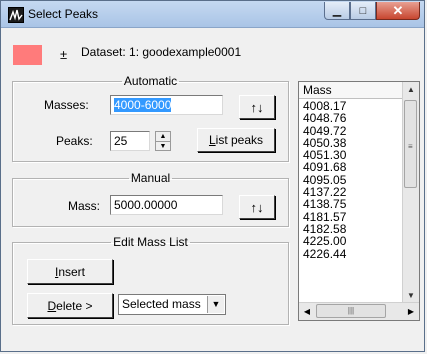  Describe the element at coordinates (236, 140) in the screenshot. I see `list-peaks-button: List peaks` at that location.